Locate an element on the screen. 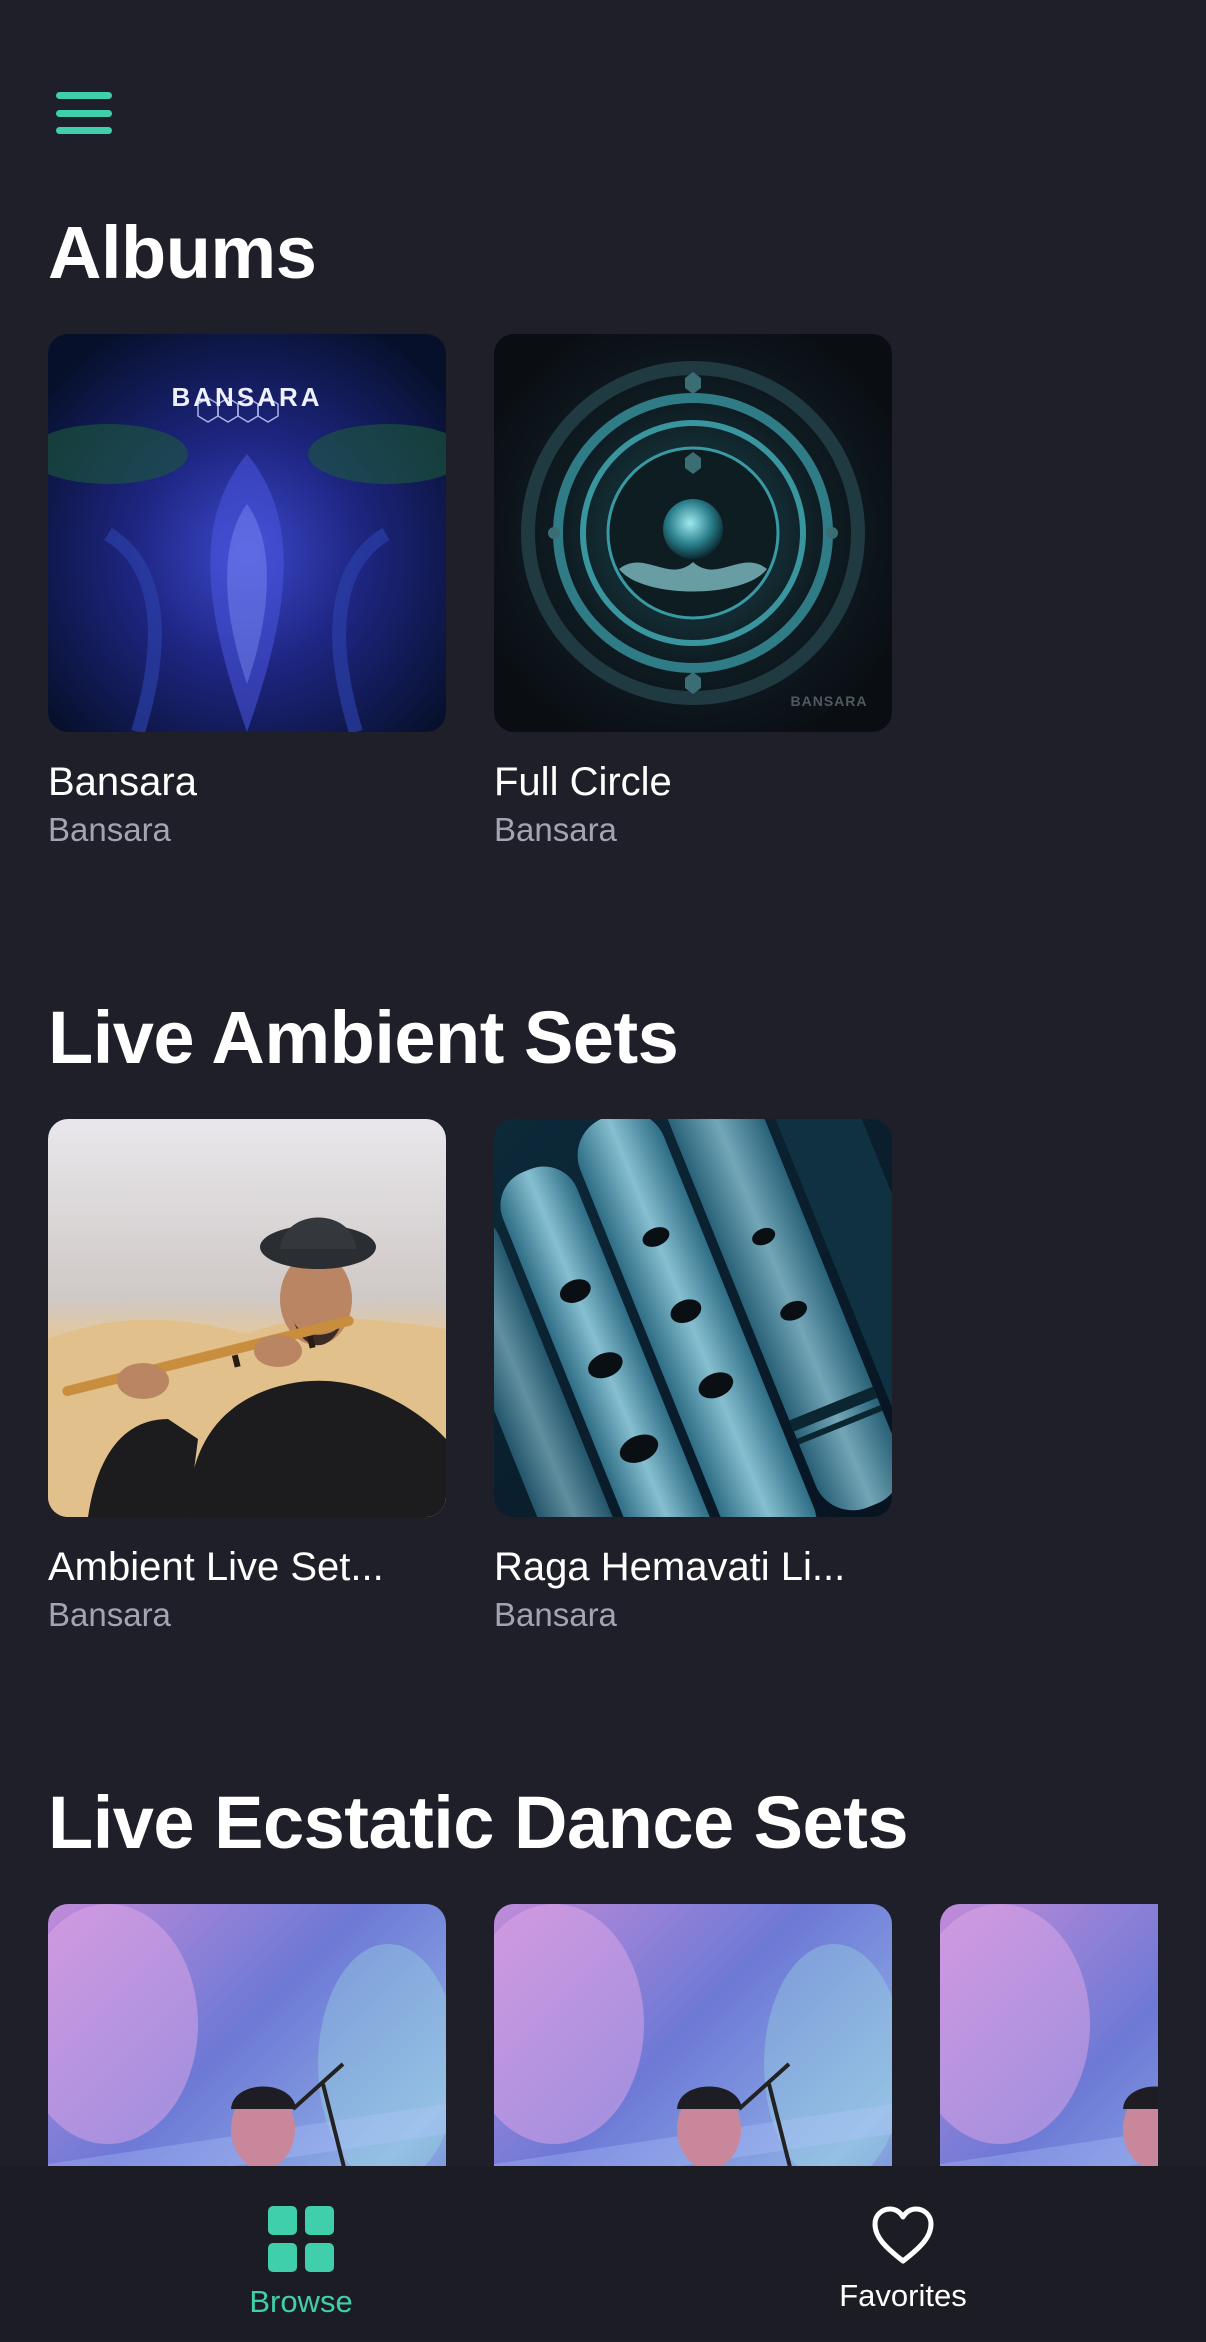  album-card: BANSARA Bansara Bansara is located at coordinates (247, 592).